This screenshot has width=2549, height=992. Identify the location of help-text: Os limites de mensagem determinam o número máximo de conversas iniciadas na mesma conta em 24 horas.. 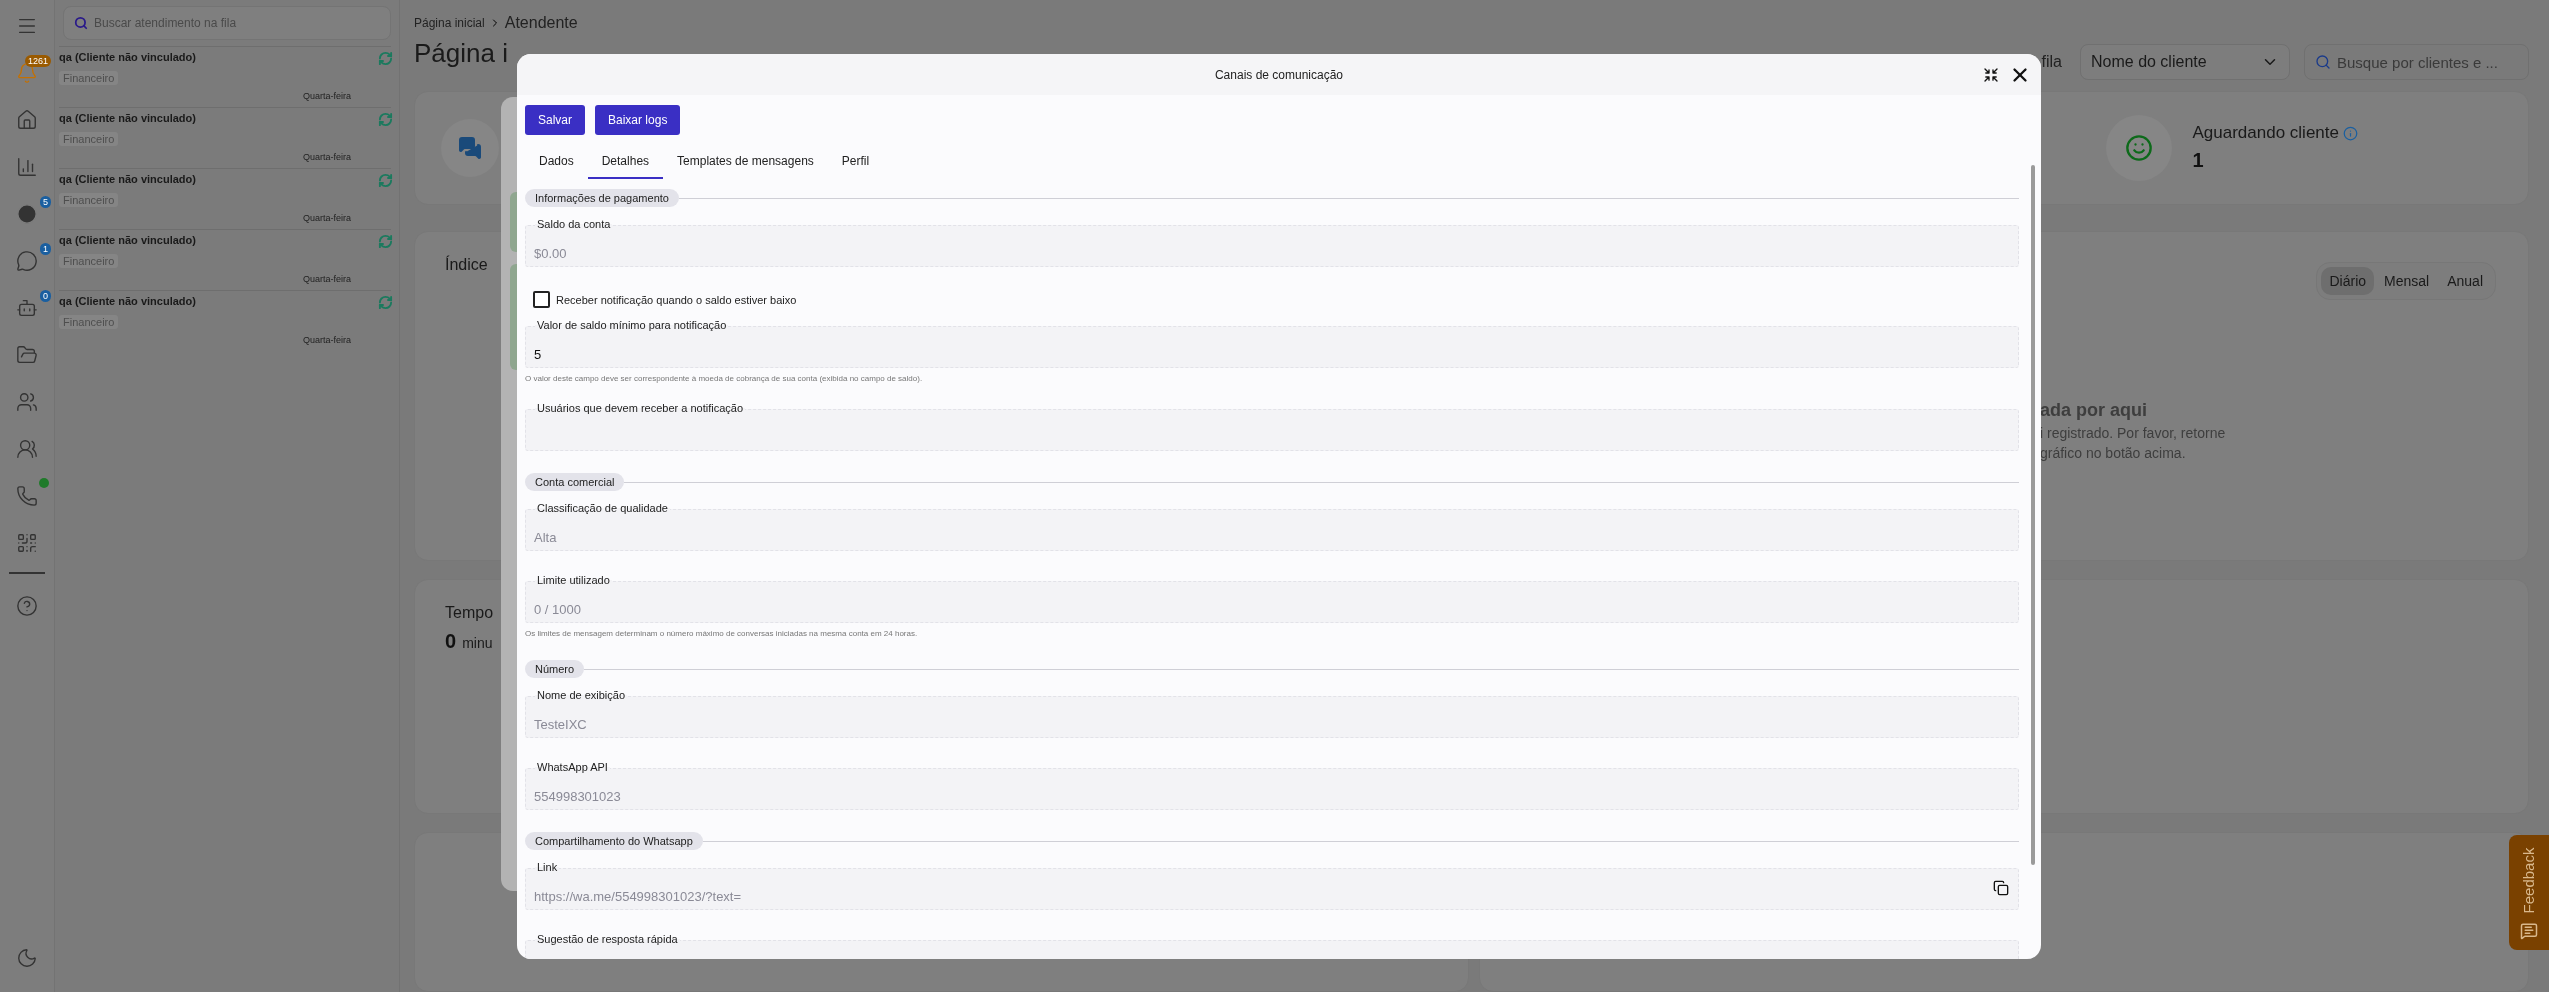
(722, 633).